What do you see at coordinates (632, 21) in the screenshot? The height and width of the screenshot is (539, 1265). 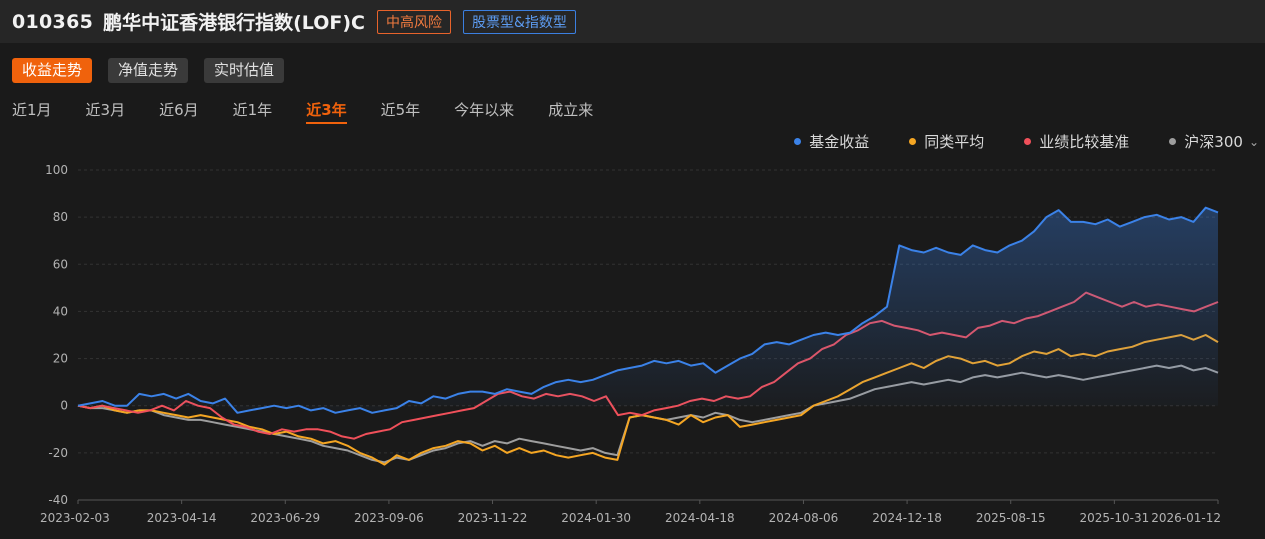 I see `page-header: 010365 鹏华中证香港银行指数(LOF)C 中高风险 股票型&指数型` at bounding box center [632, 21].